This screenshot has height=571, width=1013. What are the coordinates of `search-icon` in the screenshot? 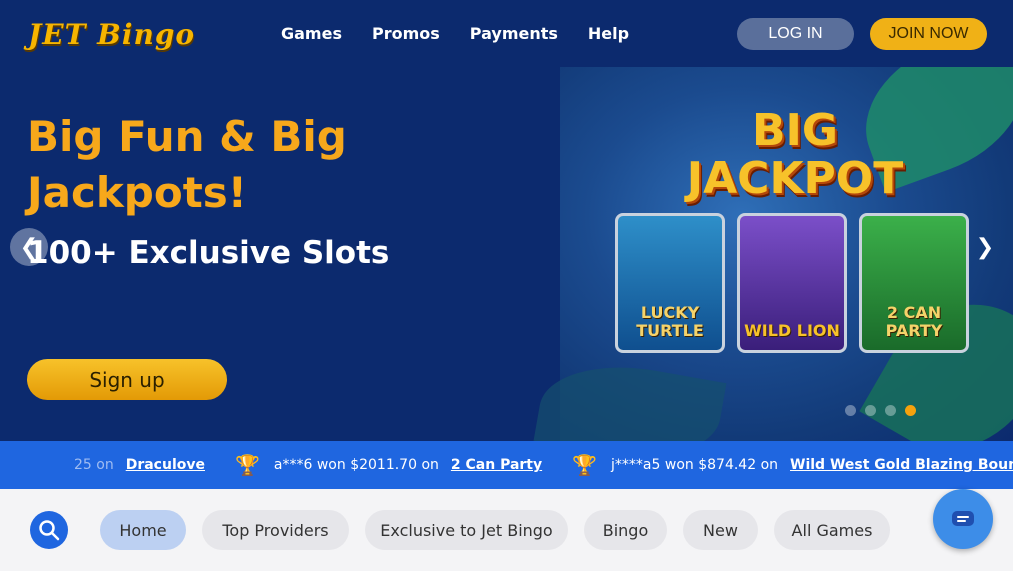 It's located at (49, 530).